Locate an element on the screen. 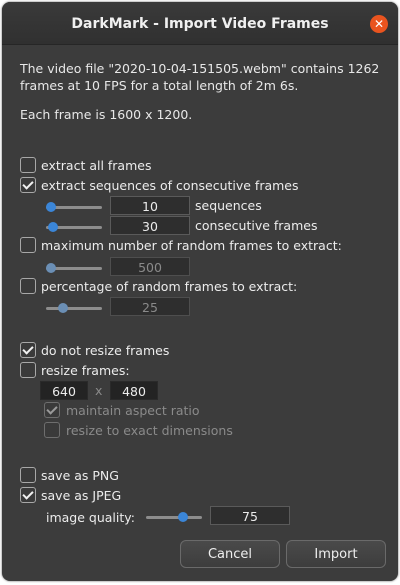 Image resolution: width=400 pixels, height=585 pixels. save-as-png-label: save as PNG is located at coordinates (80, 475).